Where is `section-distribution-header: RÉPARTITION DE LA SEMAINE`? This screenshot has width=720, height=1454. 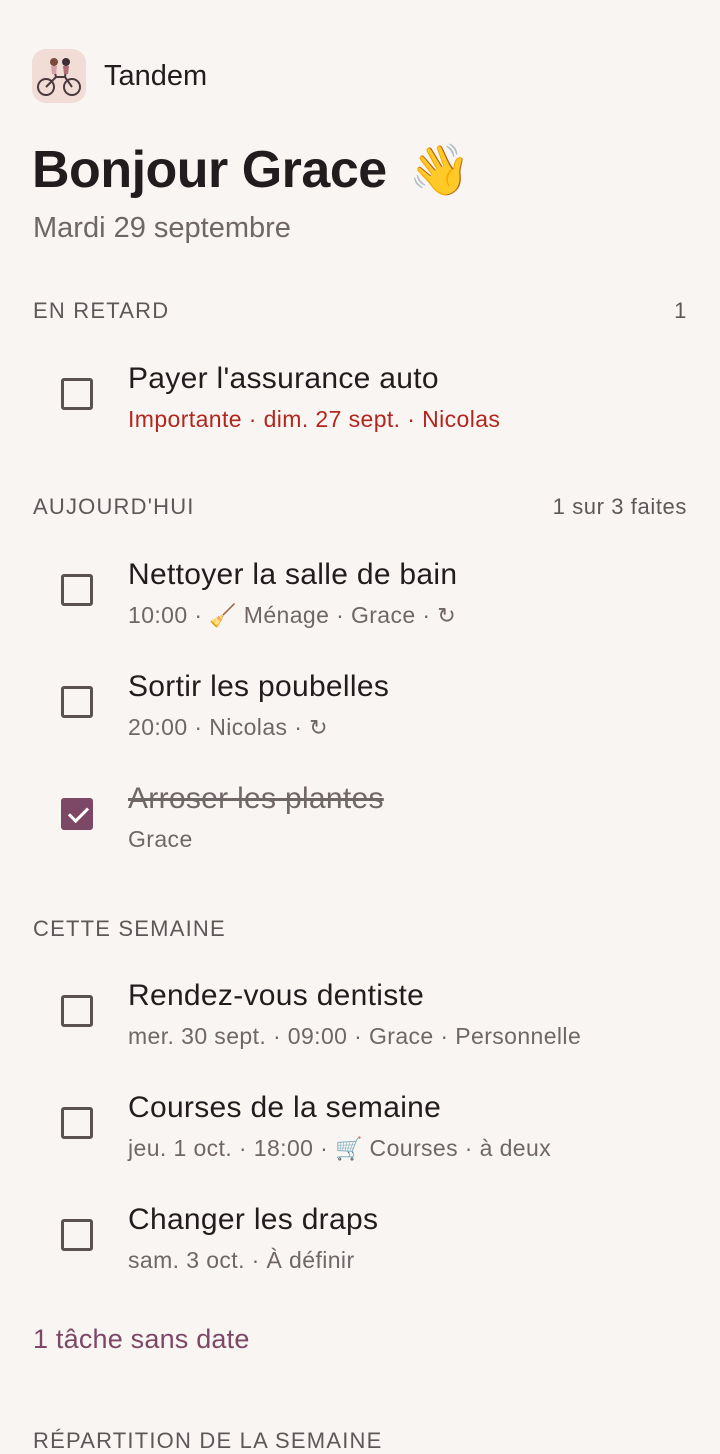
section-distribution-header: RÉPARTITION DE LA SEMAINE is located at coordinates (208, 1440).